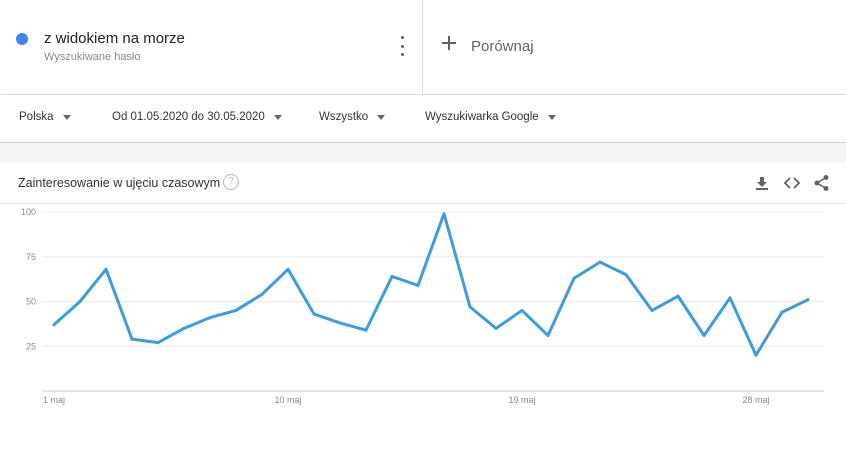  I want to click on category-dropdown: Wszystko, so click(352, 117).